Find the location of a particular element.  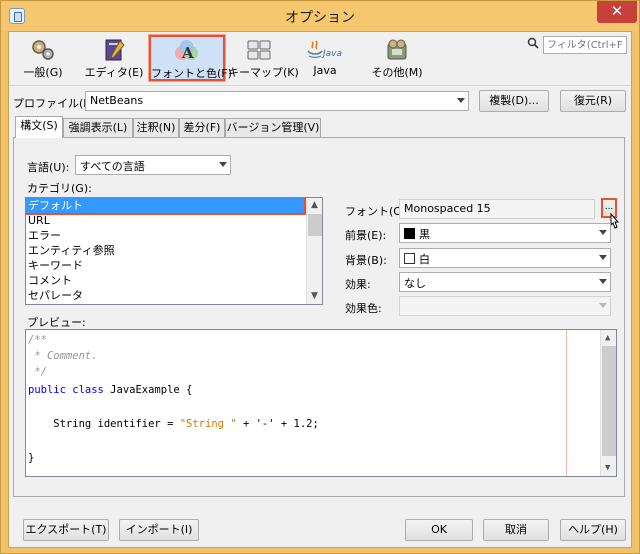

search-input is located at coordinates (585, 45).